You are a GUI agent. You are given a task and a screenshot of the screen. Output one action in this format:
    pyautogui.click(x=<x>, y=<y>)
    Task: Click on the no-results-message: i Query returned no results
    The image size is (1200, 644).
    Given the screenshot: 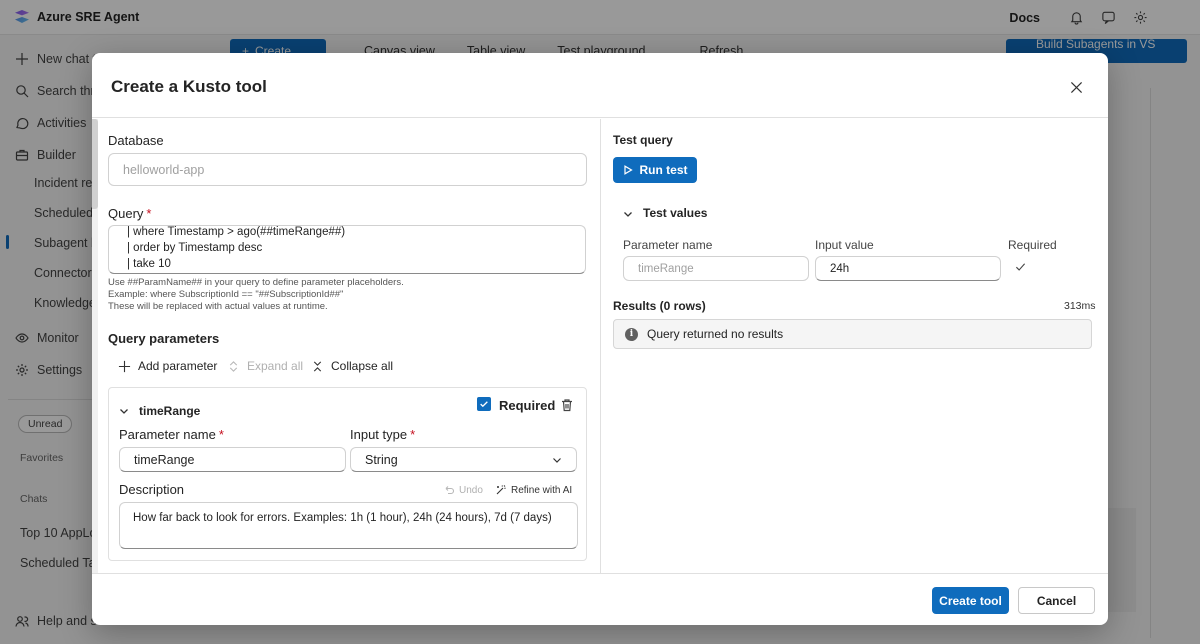 What is the action you would take?
    pyautogui.click(x=852, y=334)
    